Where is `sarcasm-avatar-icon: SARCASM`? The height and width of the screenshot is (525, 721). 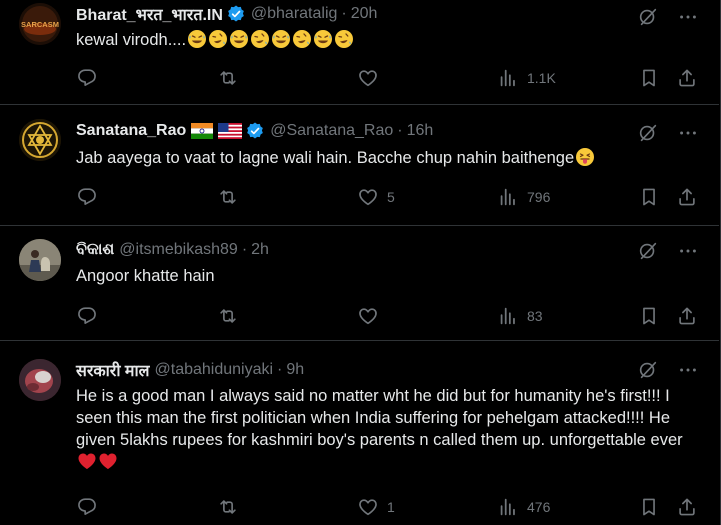 sarcasm-avatar-icon: SARCASM is located at coordinates (40, 24).